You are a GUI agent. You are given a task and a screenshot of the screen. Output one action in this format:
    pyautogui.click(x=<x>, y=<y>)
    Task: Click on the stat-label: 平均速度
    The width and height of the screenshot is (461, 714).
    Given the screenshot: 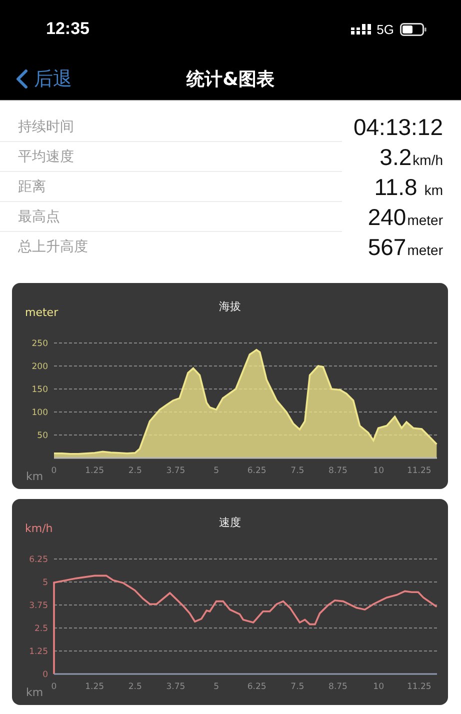 What is the action you would take?
    pyautogui.click(x=46, y=157)
    